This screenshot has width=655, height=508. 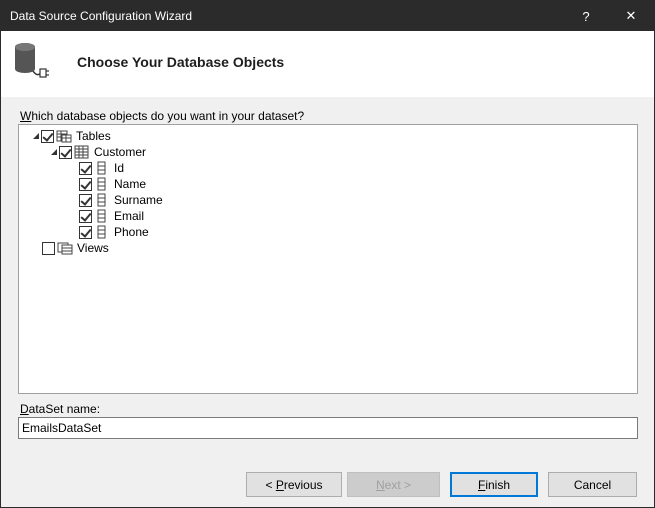 What do you see at coordinates (64, 409) in the screenshot?
I see `dataset-label-text: ataSet name:` at bounding box center [64, 409].